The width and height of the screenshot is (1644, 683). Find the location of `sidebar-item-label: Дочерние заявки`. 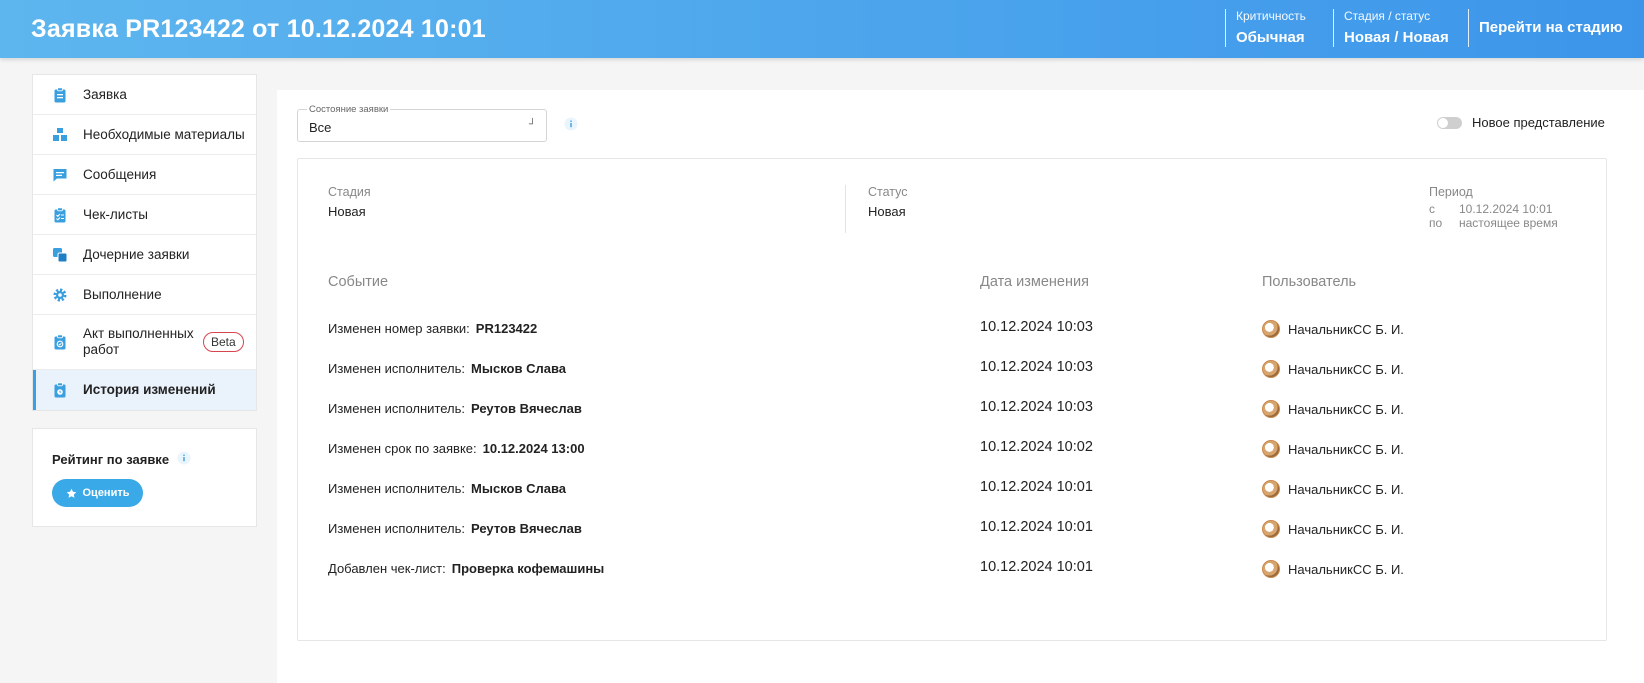

sidebar-item-label: Дочерние заявки is located at coordinates (136, 254).